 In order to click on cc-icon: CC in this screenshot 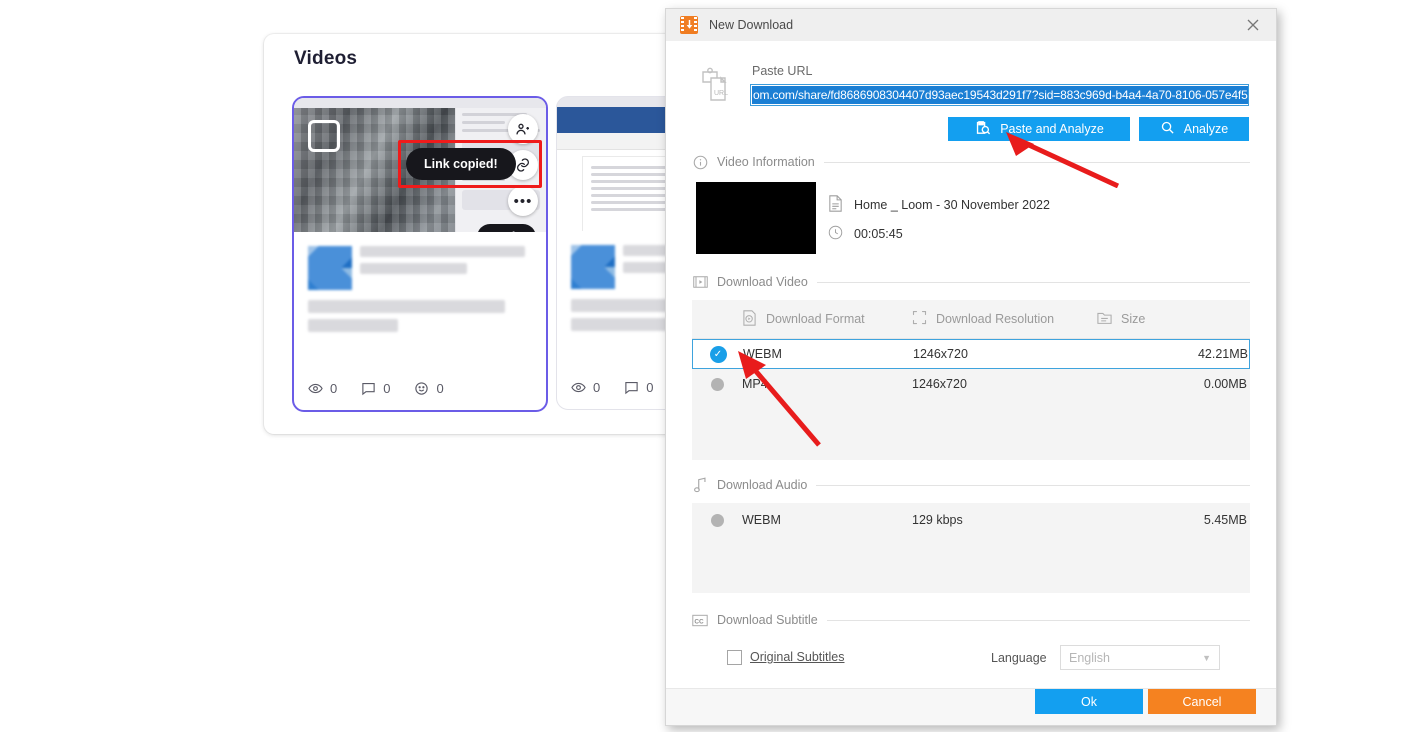, I will do `click(700, 620)`.